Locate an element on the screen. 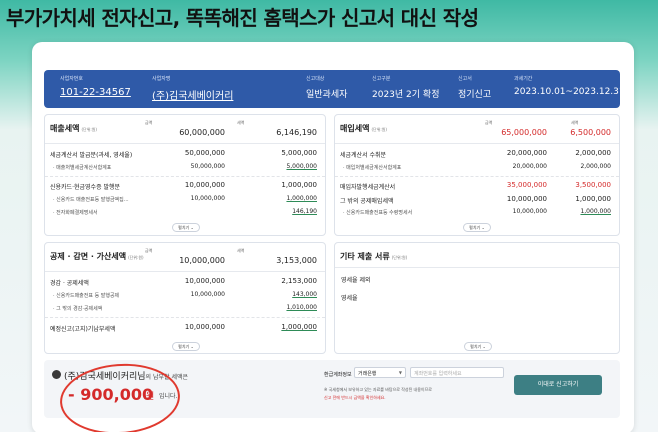  row-label: 세금계산서 발급분(과세, 영세율) is located at coordinates (91, 155).